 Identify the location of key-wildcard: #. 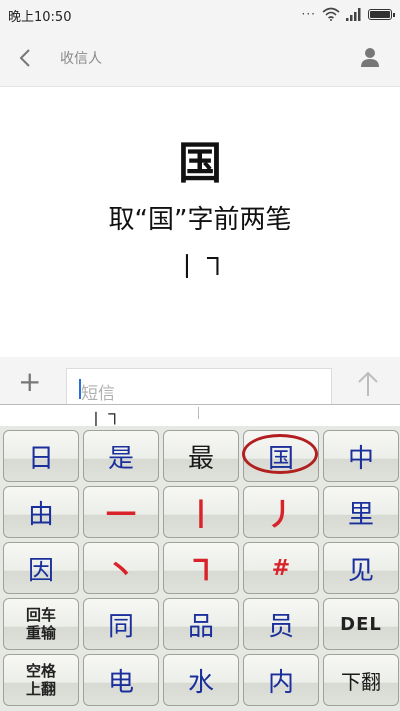
(281, 568).